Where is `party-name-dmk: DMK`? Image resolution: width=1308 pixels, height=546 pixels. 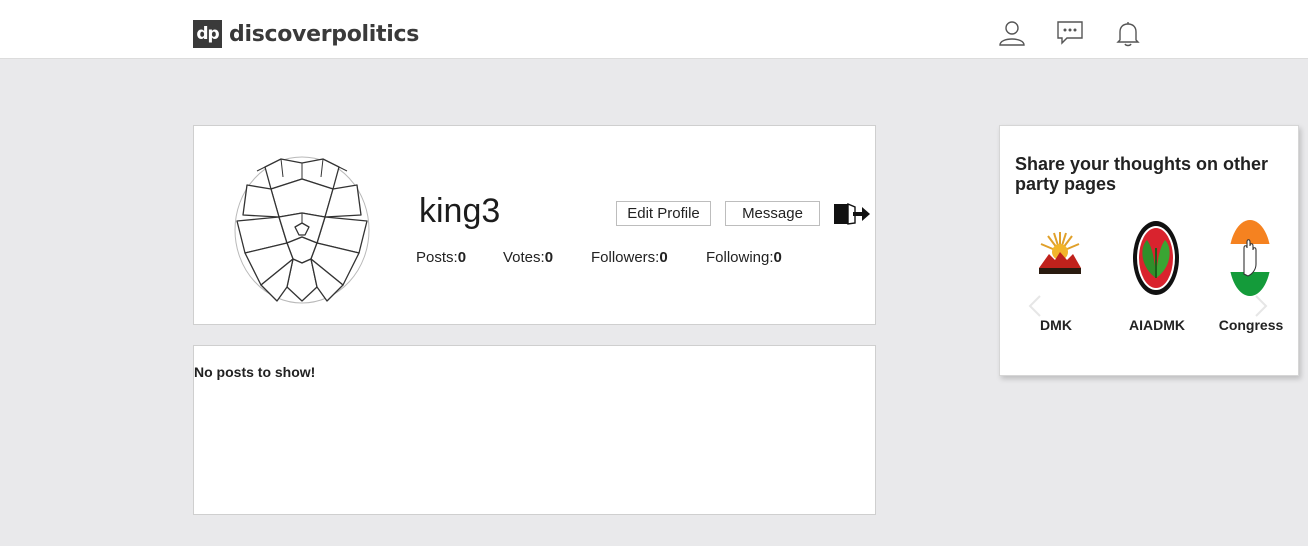
party-name-dmk: DMK is located at coordinates (1056, 325).